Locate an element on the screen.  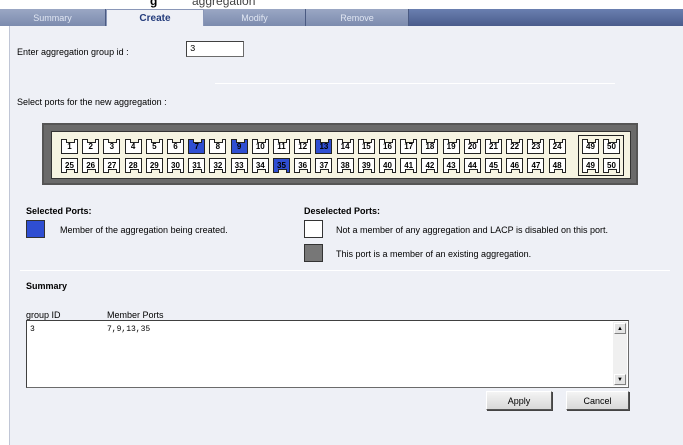
tab-summary-label: Summary is located at coordinates (52, 17).